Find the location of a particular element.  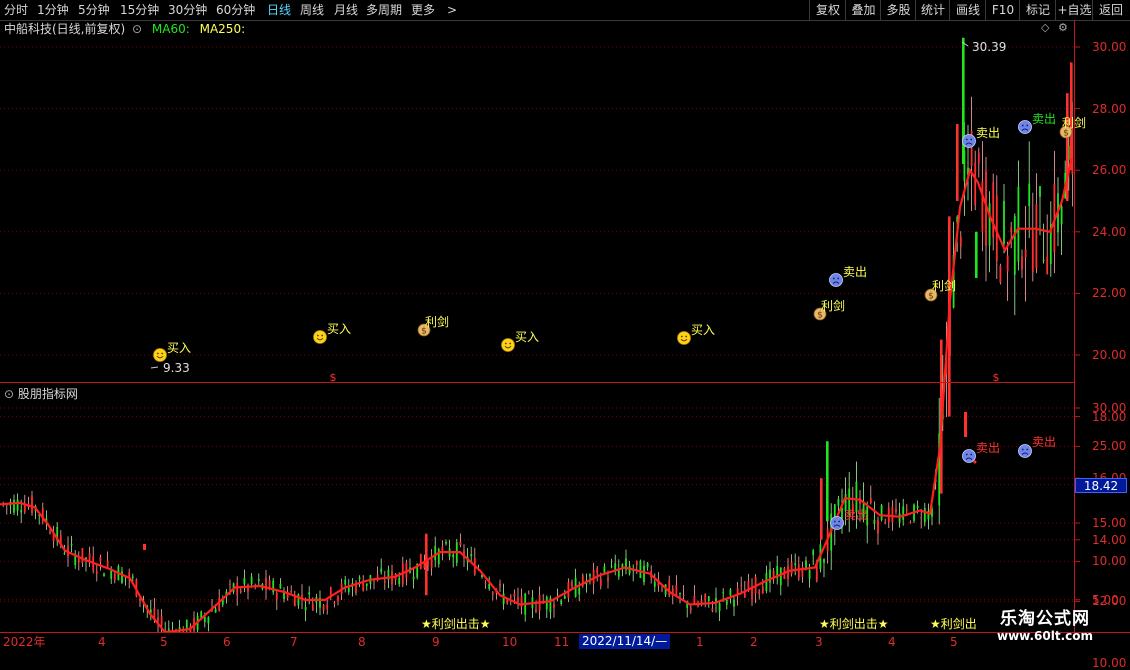

smile-eye is located at coordinates (157, 353).